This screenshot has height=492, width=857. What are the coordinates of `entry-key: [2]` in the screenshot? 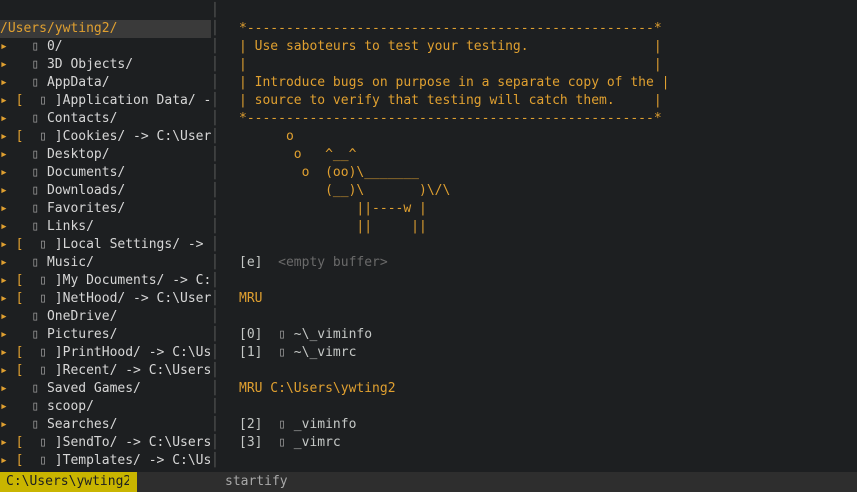 It's located at (251, 424).